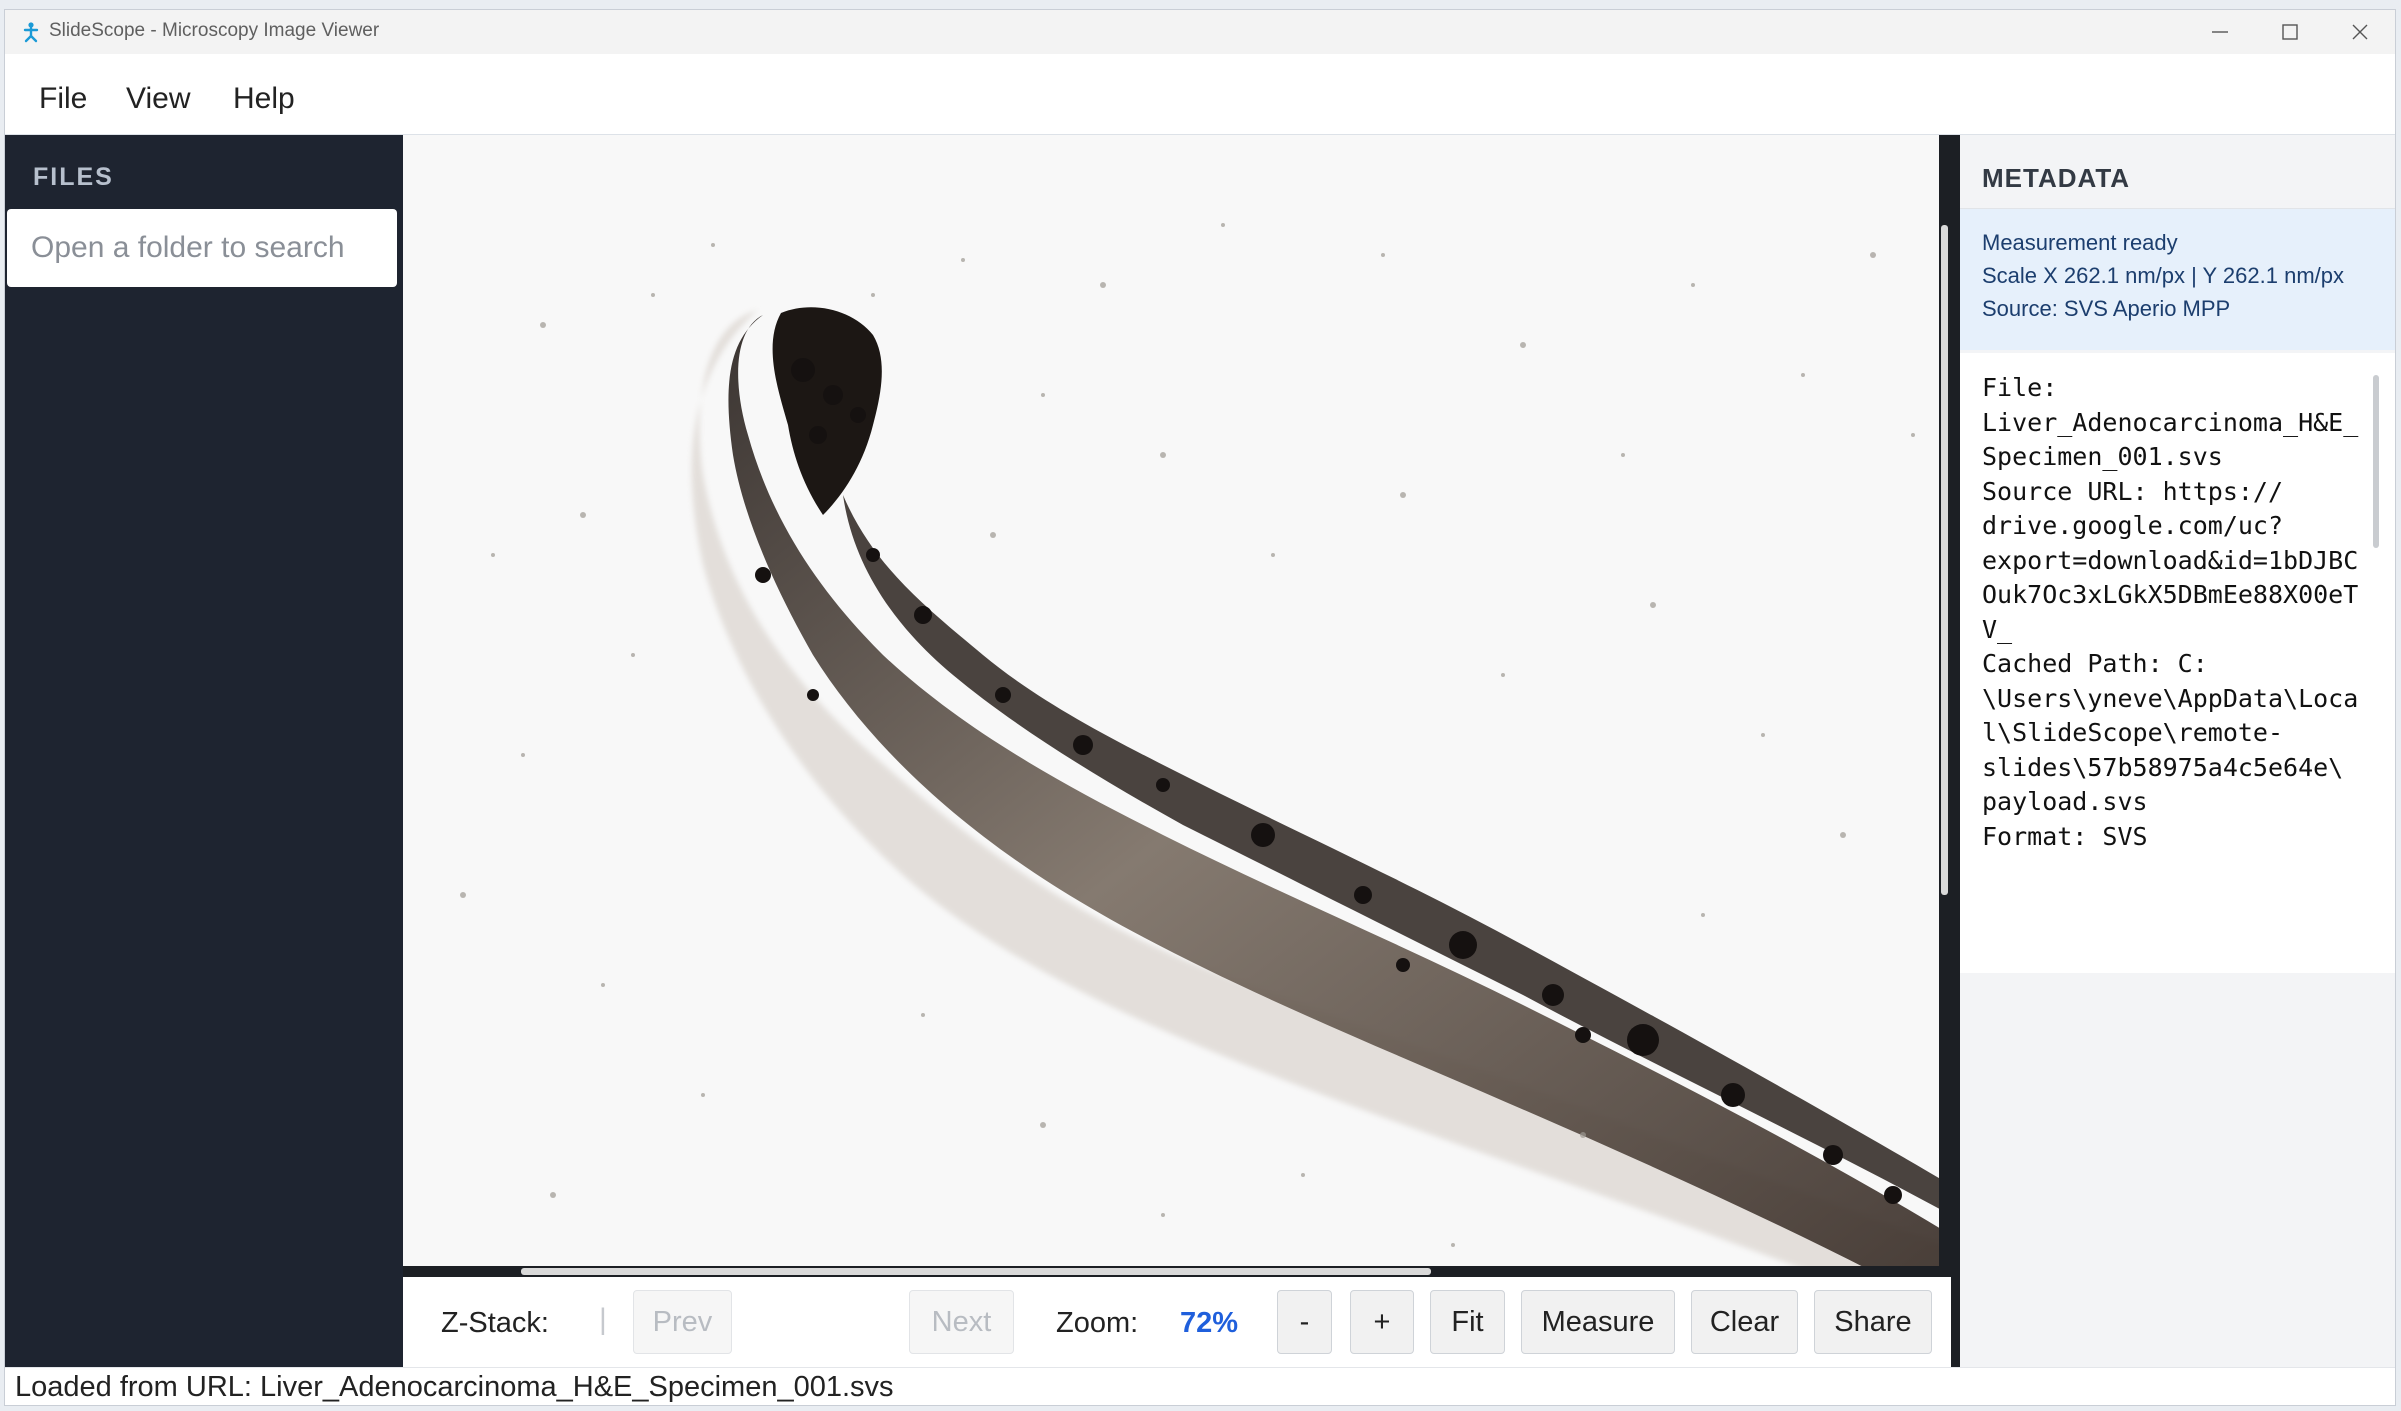 The height and width of the screenshot is (1411, 2401). What do you see at coordinates (1209, 1323) in the screenshot?
I see `zoom-value: 72%` at bounding box center [1209, 1323].